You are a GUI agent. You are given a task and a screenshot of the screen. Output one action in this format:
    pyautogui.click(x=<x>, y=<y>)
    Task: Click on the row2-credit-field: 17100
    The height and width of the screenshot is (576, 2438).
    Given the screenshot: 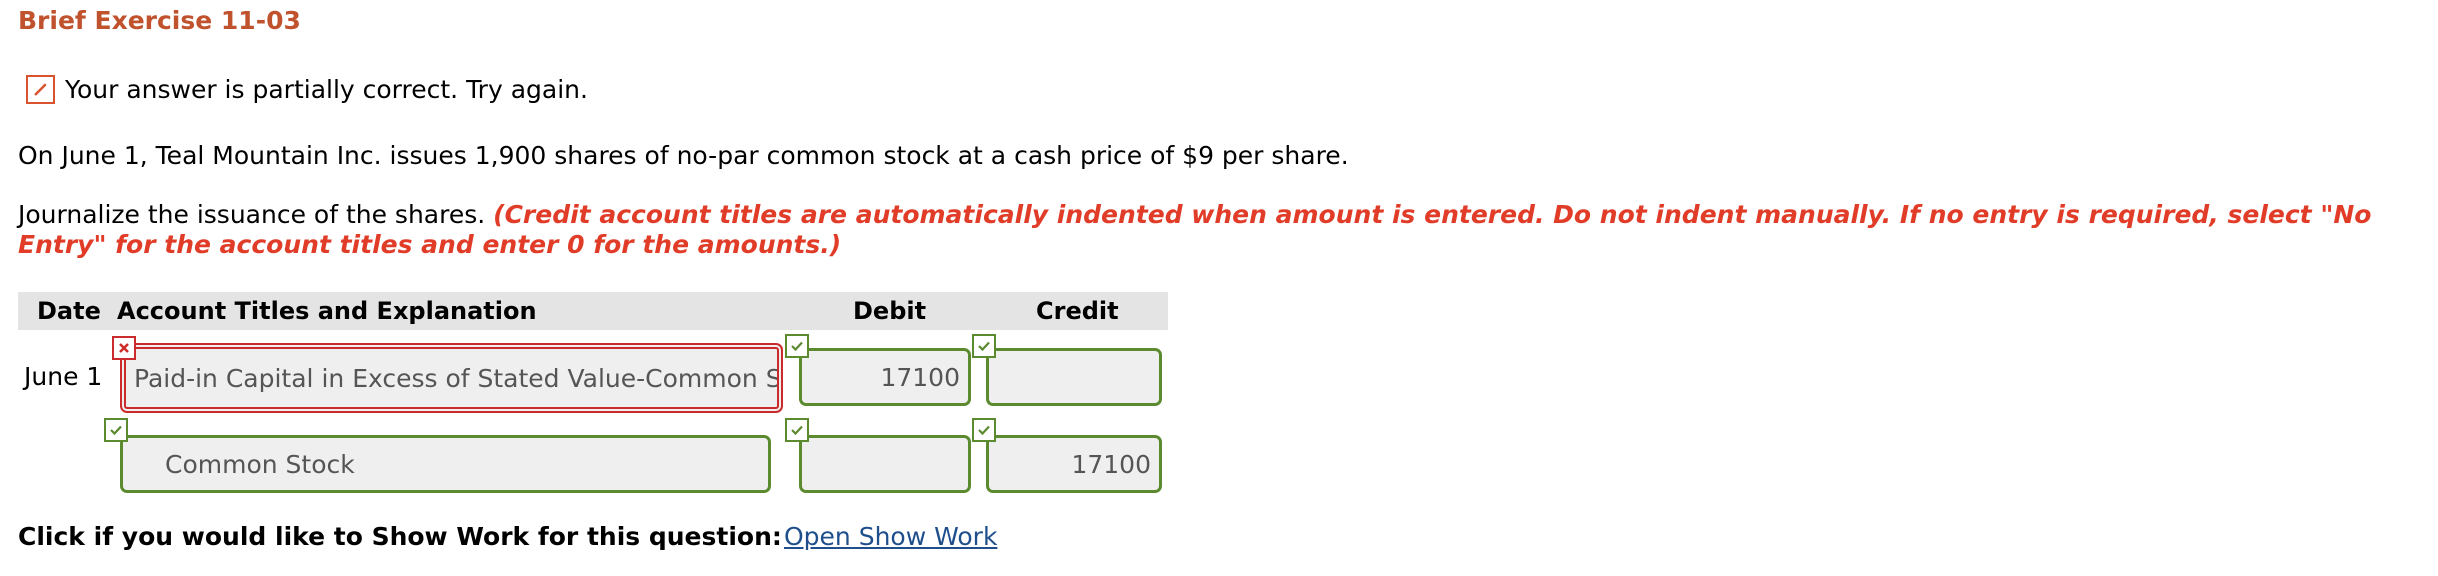 What is the action you would take?
    pyautogui.click(x=1074, y=464)
    